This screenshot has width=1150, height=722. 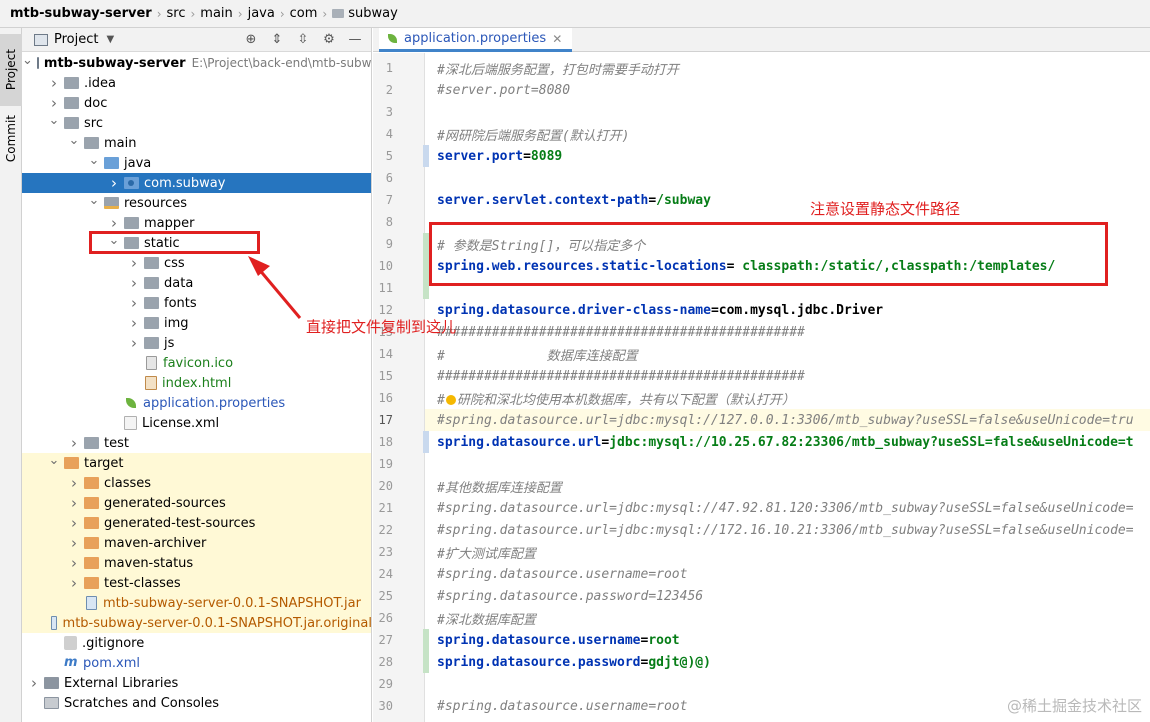 What do you see at coordinates (196, 503) in the screenshot?
I see `tree-item: › generated-sources` at bounding box center [196, 503].